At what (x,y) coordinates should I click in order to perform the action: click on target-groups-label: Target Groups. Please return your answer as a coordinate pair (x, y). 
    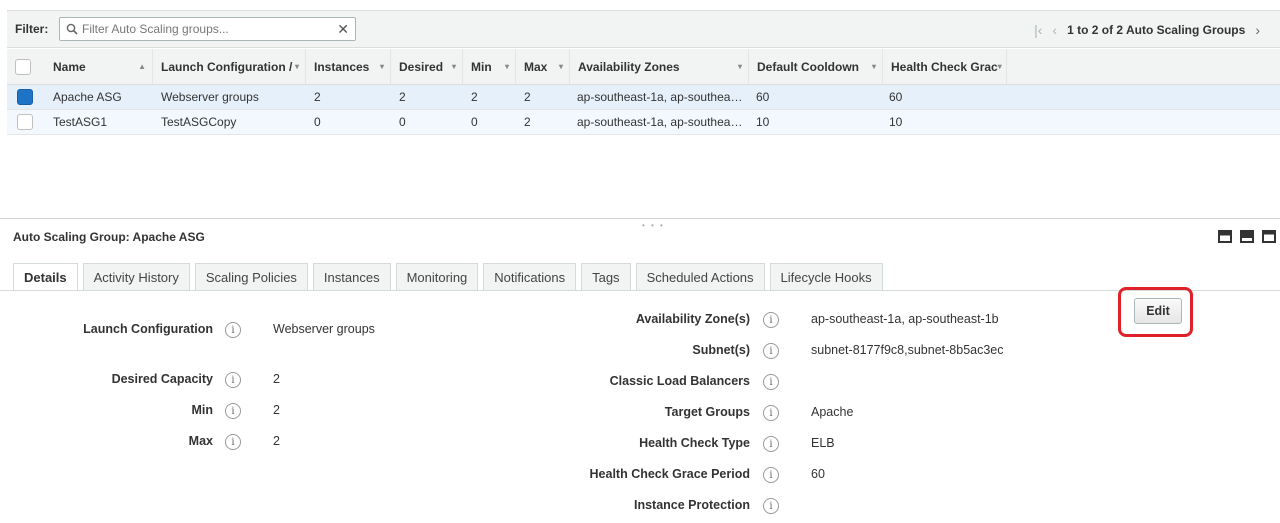
    Looking at the image, I should click on (707, 412).